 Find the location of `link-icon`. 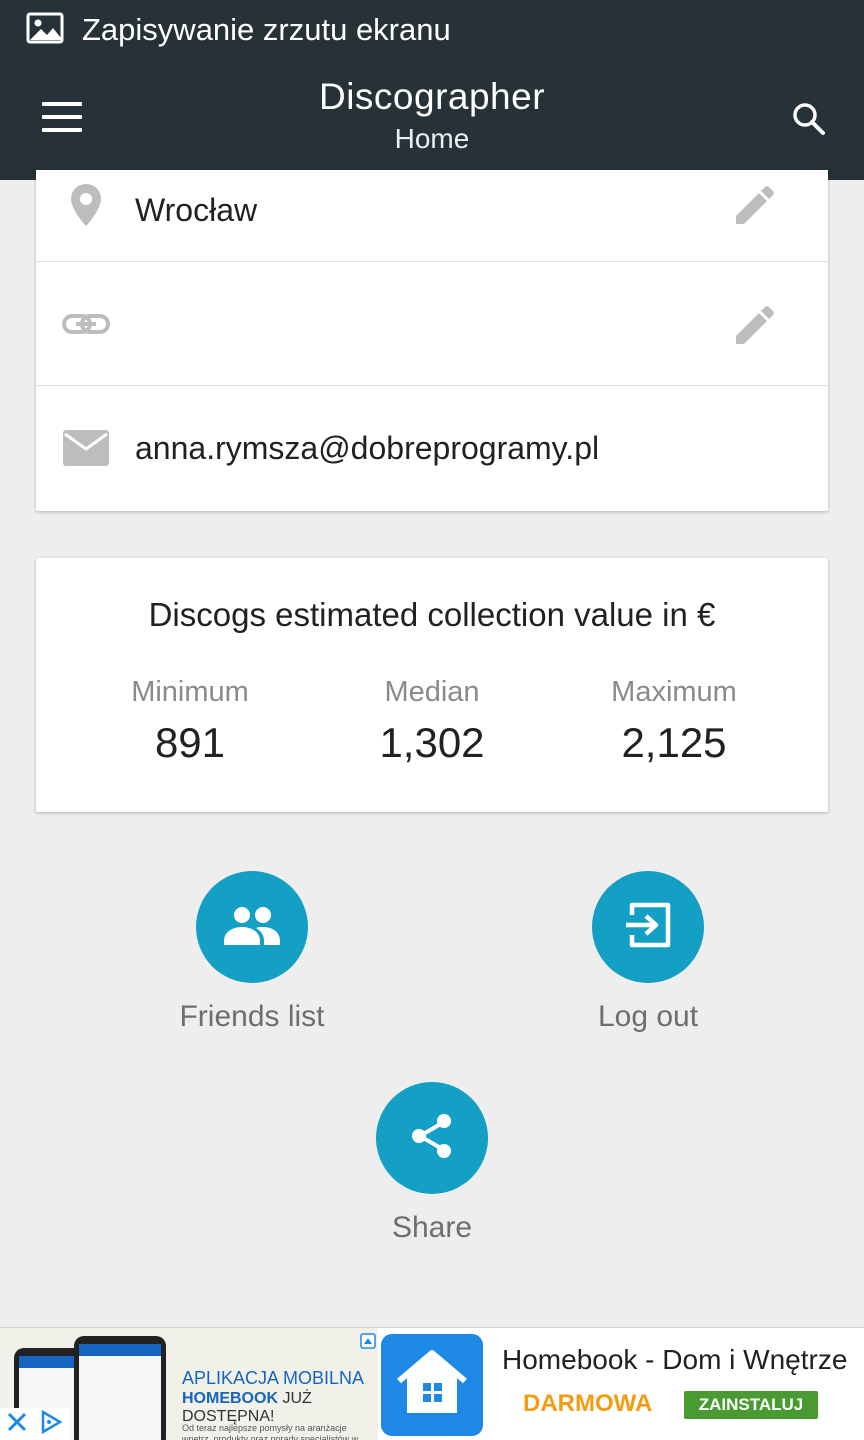

link-icon is located at coordinates (86, 324).